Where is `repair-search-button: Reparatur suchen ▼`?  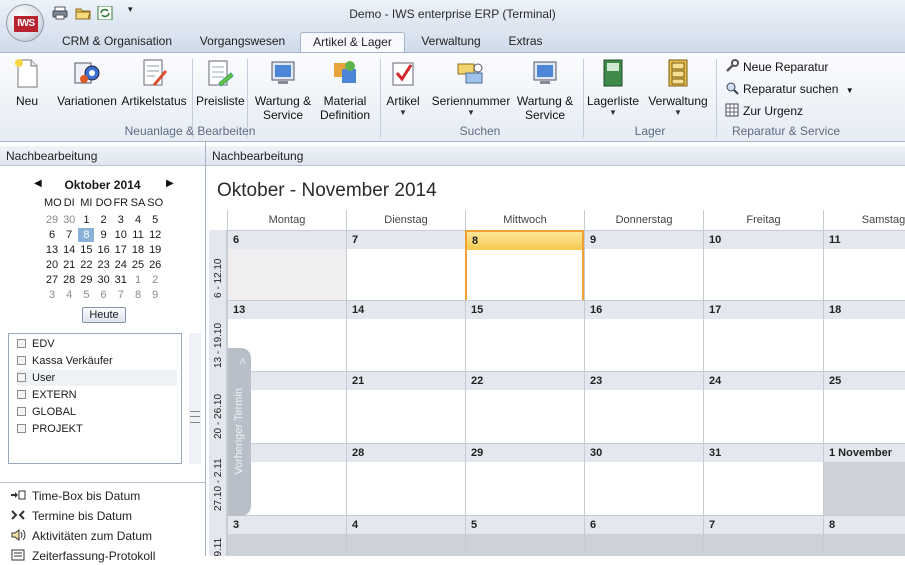
repair-search-button: Reparatur suchen ▼ is located at coordinates (789, 89).